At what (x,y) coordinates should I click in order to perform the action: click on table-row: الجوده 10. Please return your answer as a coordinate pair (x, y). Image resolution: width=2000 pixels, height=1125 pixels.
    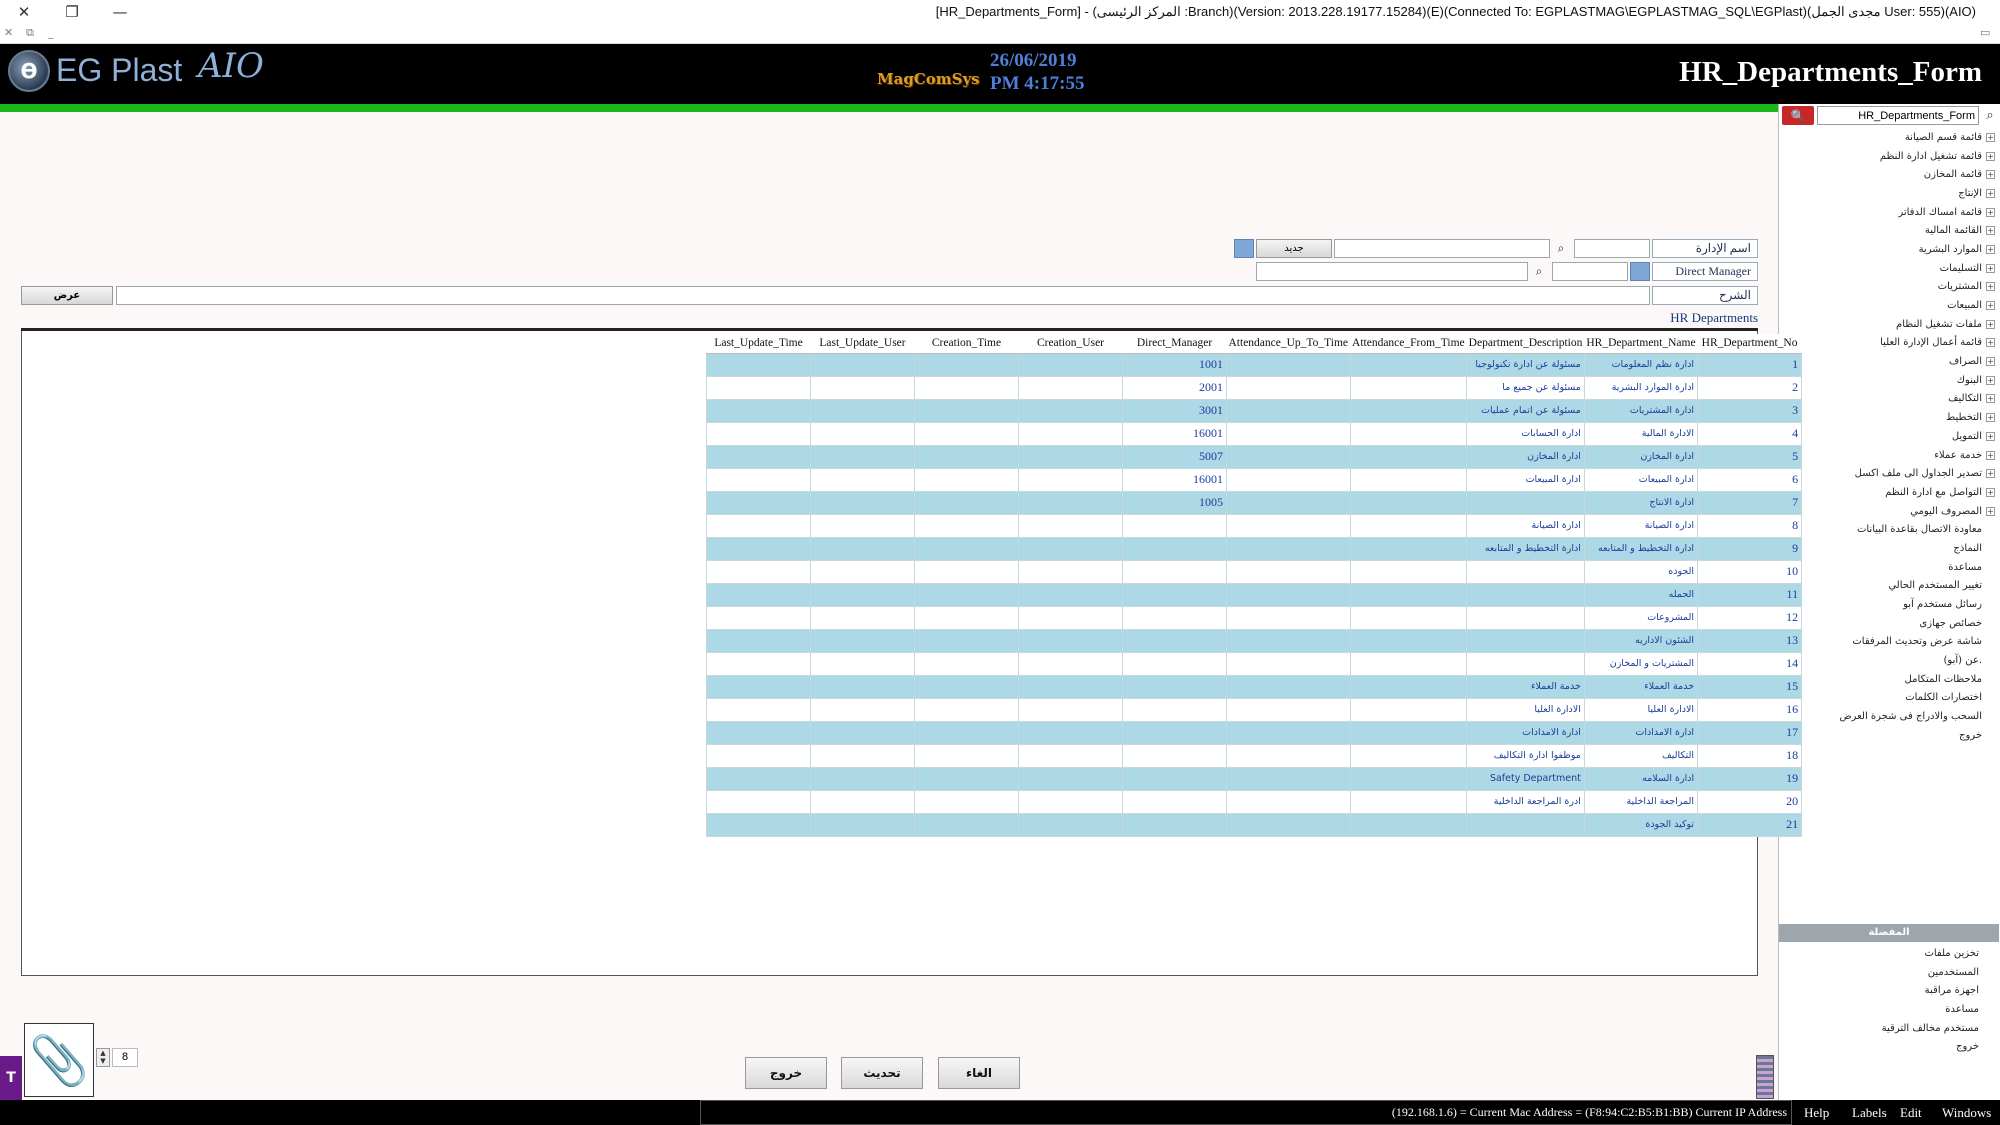
    Looking at the image, I should click on (1254, 571).